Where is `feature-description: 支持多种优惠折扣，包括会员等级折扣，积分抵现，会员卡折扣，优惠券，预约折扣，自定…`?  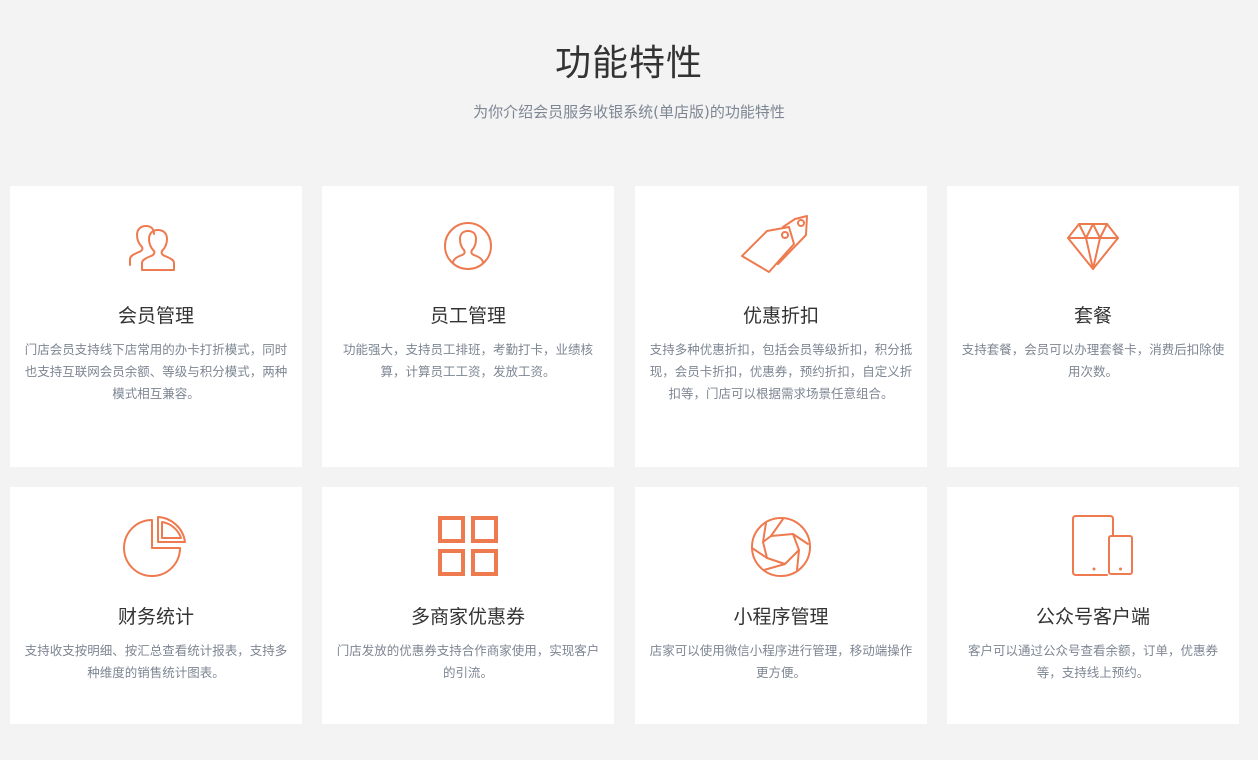 feature-description: 支持多种优惠折扣，包括会员等级折扣，积分抵现，会员卡折扣，优惠券，预约折扣，自定… is located at coordinates (781, 371).